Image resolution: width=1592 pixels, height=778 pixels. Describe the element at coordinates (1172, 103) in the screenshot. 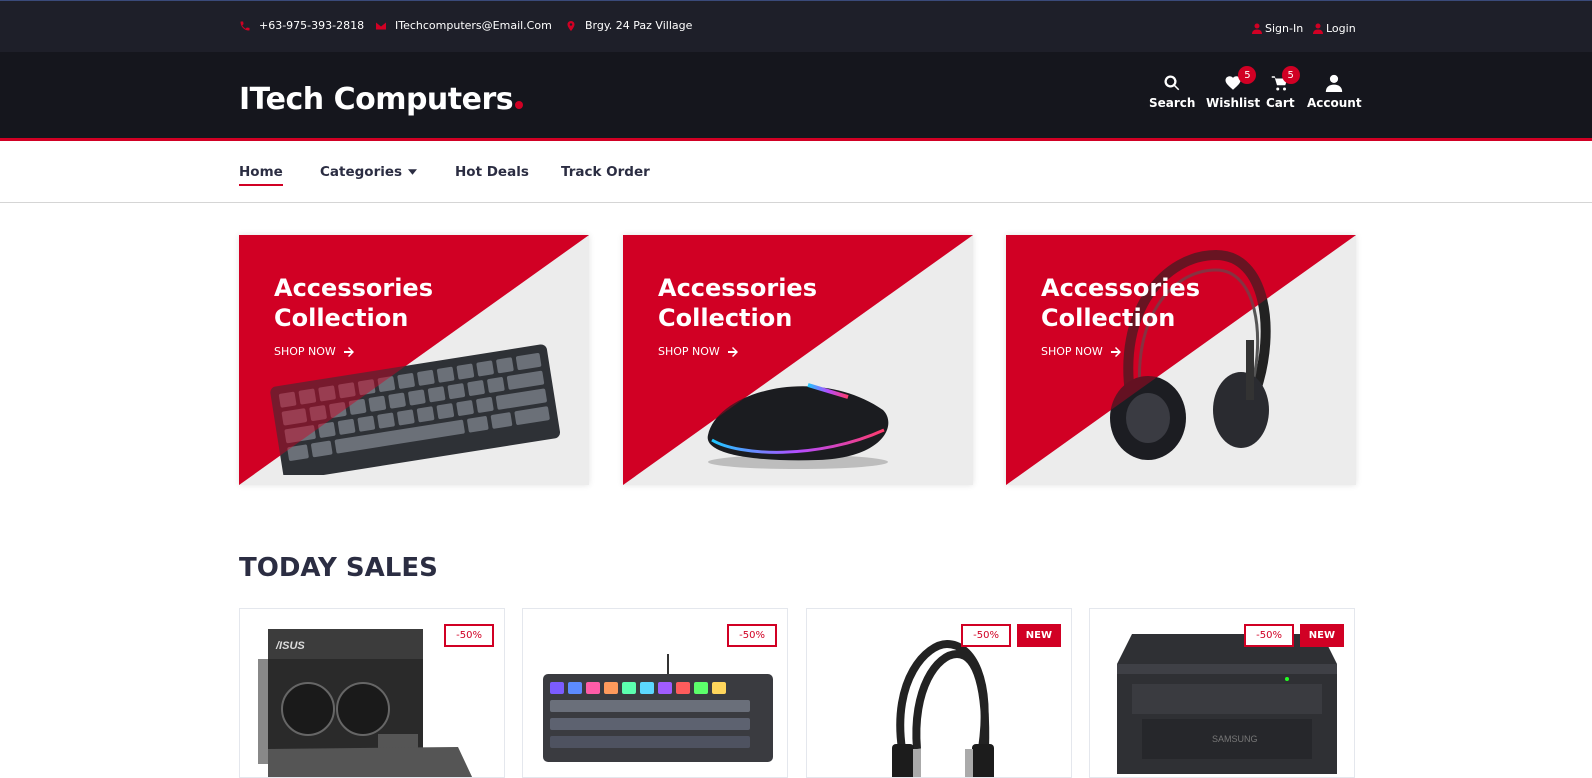

I see `search-label: Search` at that location.